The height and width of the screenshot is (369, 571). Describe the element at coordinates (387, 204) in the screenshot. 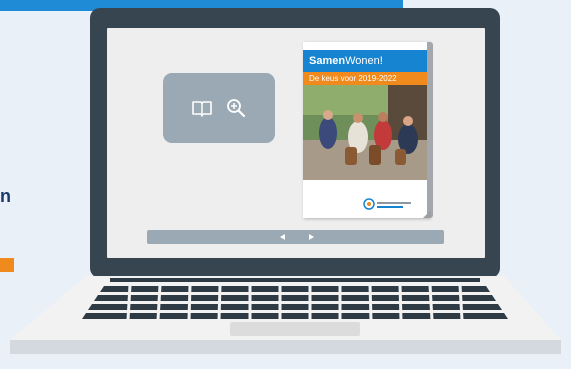

I see `brochure-logo` at that location.